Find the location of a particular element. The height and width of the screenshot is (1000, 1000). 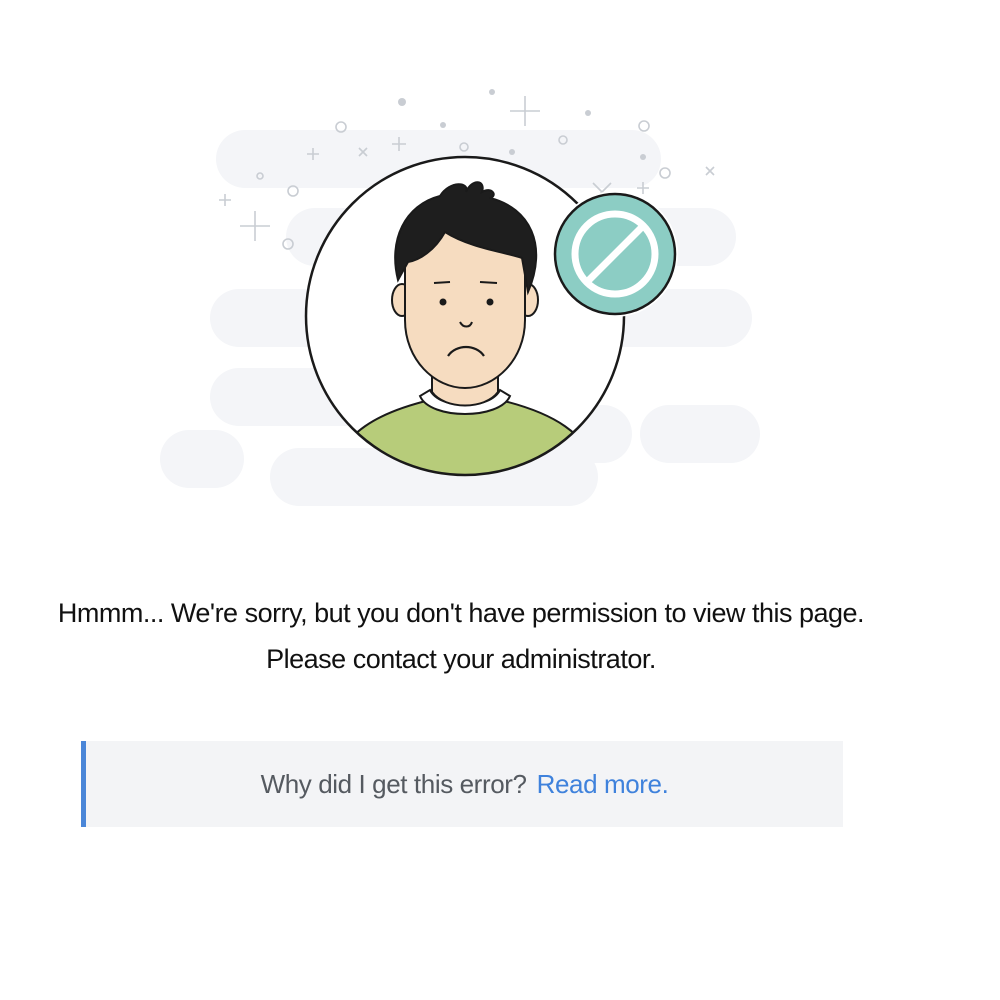

help-question: Why did I get this error? is located at coordinates (393, 783).